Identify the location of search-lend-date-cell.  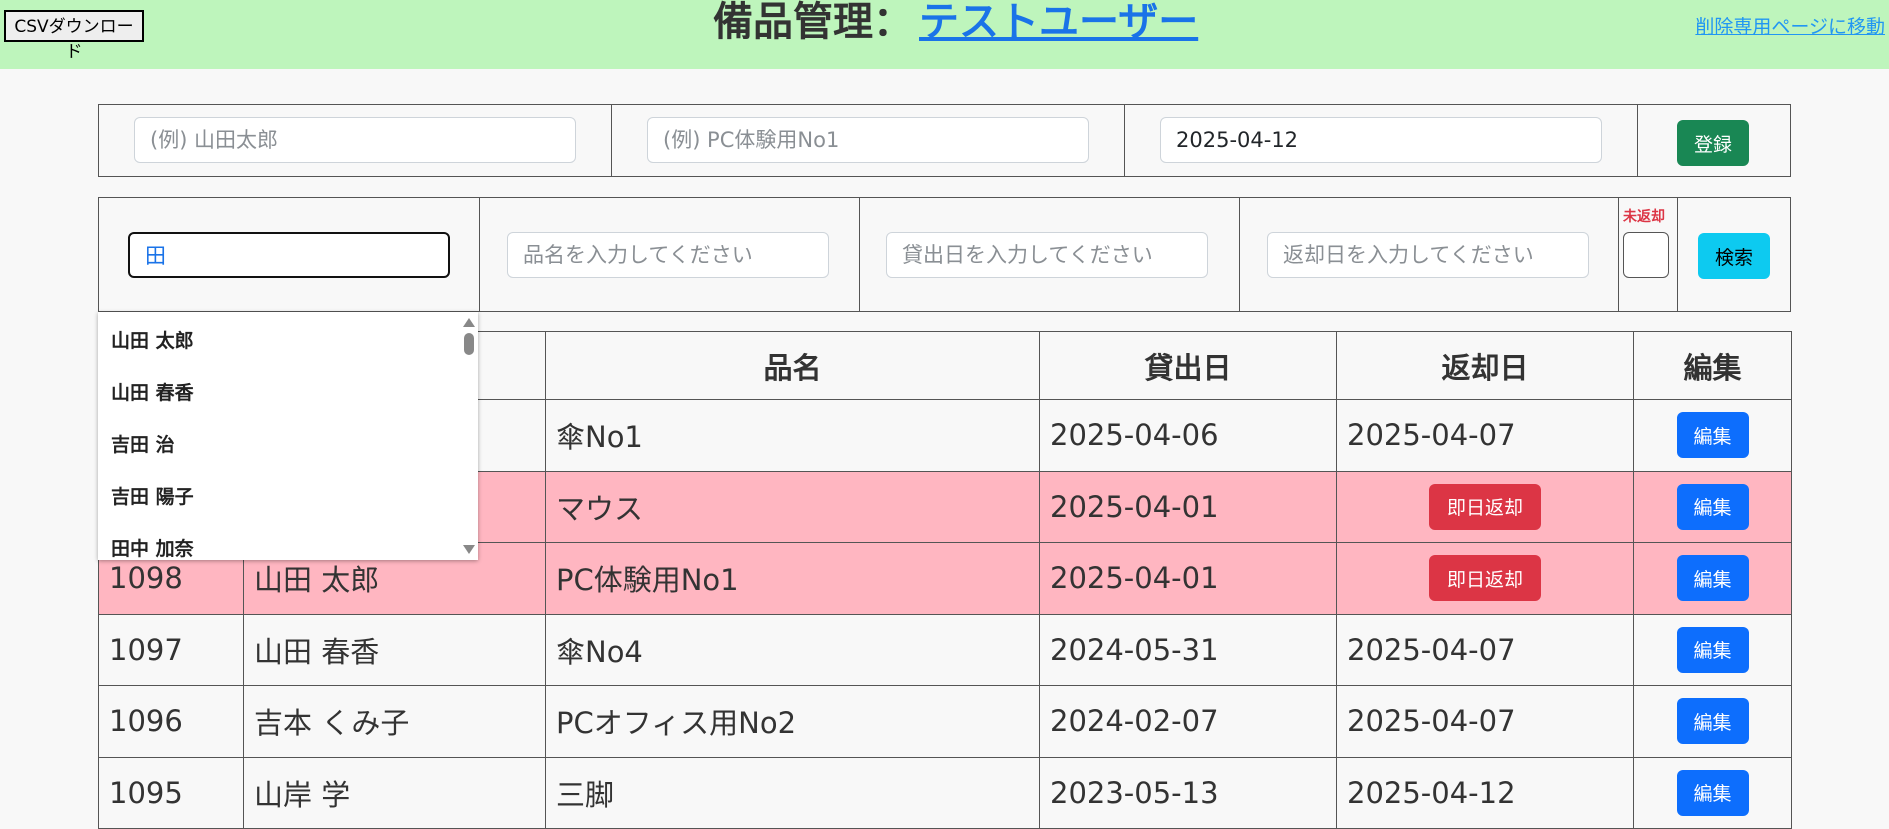
(1050, 254).